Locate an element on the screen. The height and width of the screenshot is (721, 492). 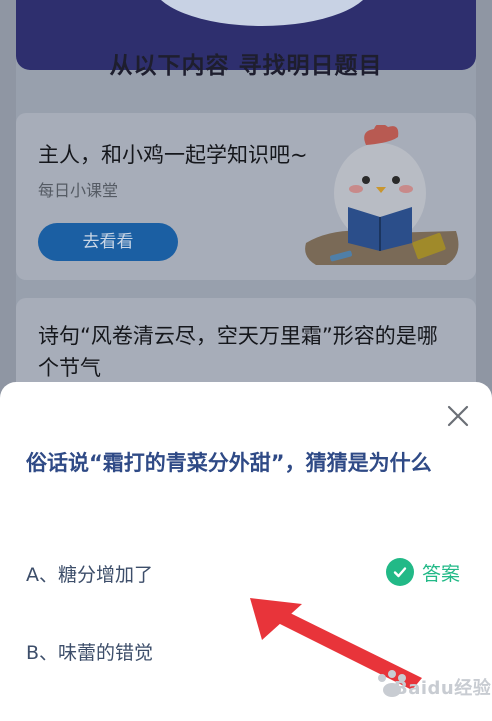
go-see-button: 去看看 is located at coordinates (108, 242).